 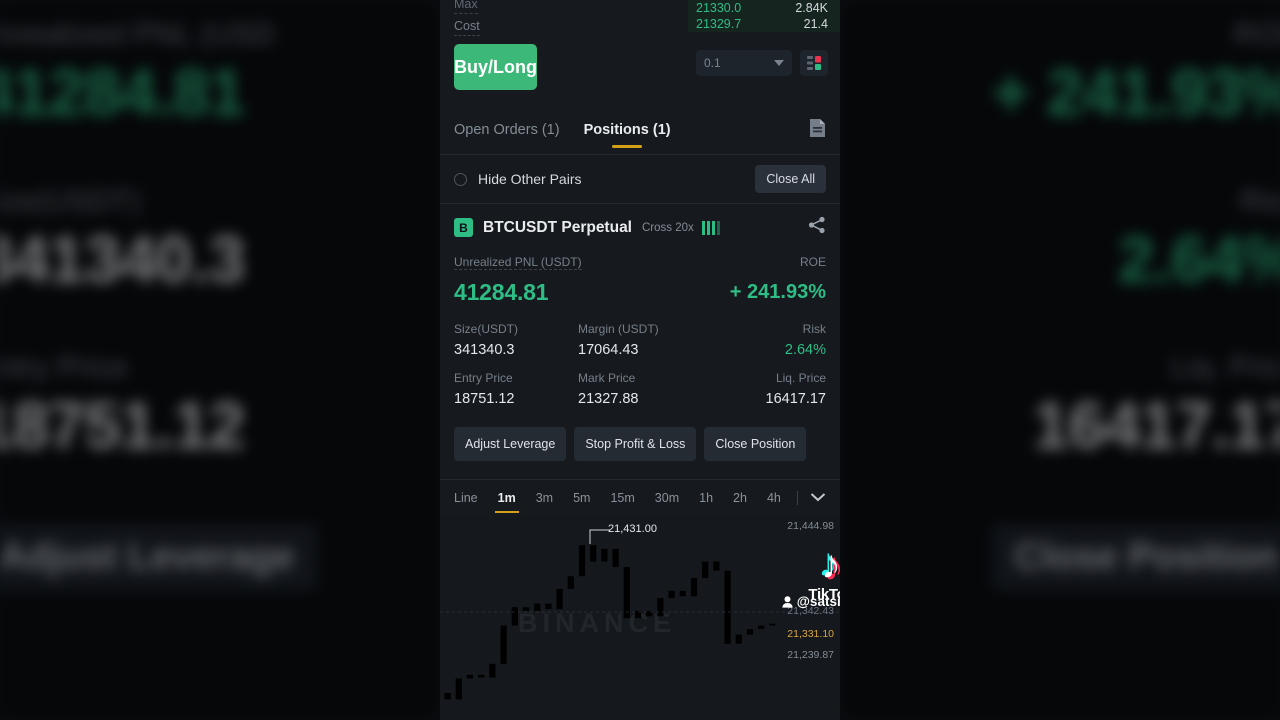 I want to click on timeframe-separator, so click(x=797, y=498).